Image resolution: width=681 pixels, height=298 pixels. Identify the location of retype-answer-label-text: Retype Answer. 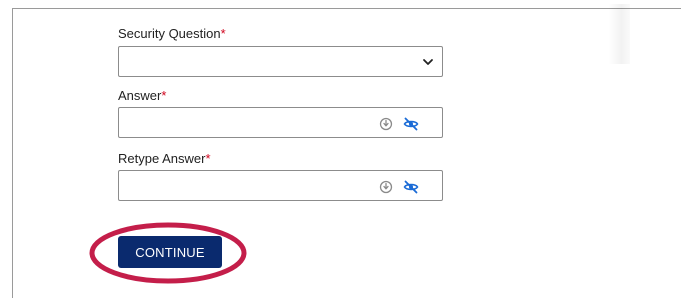
(162, 158).